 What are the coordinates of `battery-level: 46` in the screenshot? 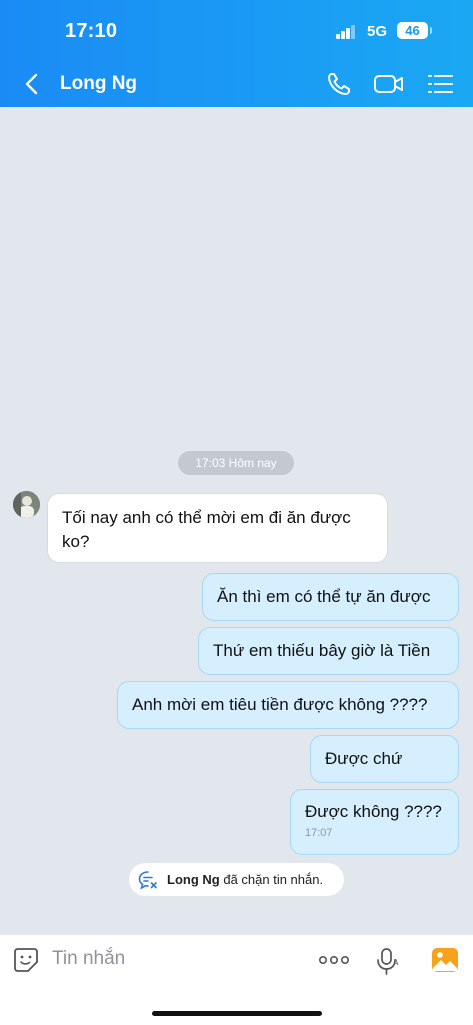 It's located at (412, 30).